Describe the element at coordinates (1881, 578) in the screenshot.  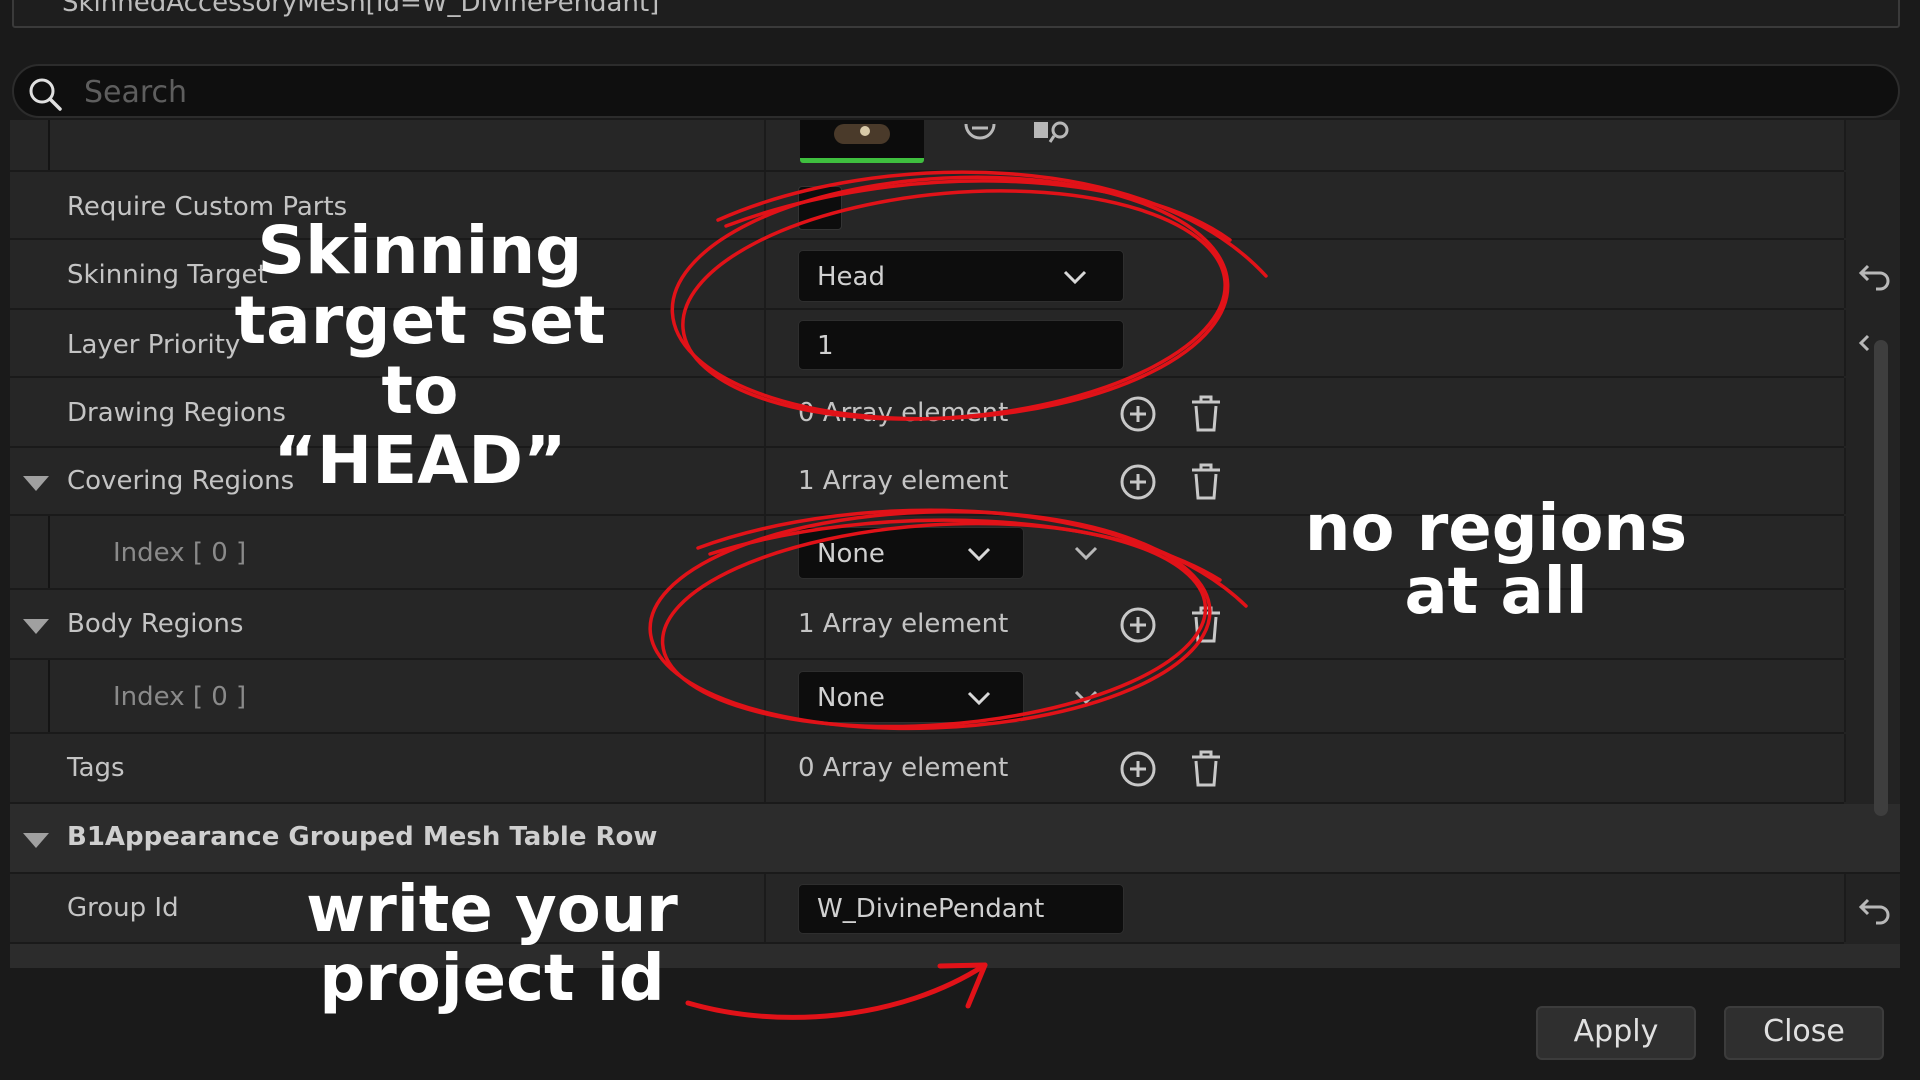
I see `vertical-scrollbar` at that location.